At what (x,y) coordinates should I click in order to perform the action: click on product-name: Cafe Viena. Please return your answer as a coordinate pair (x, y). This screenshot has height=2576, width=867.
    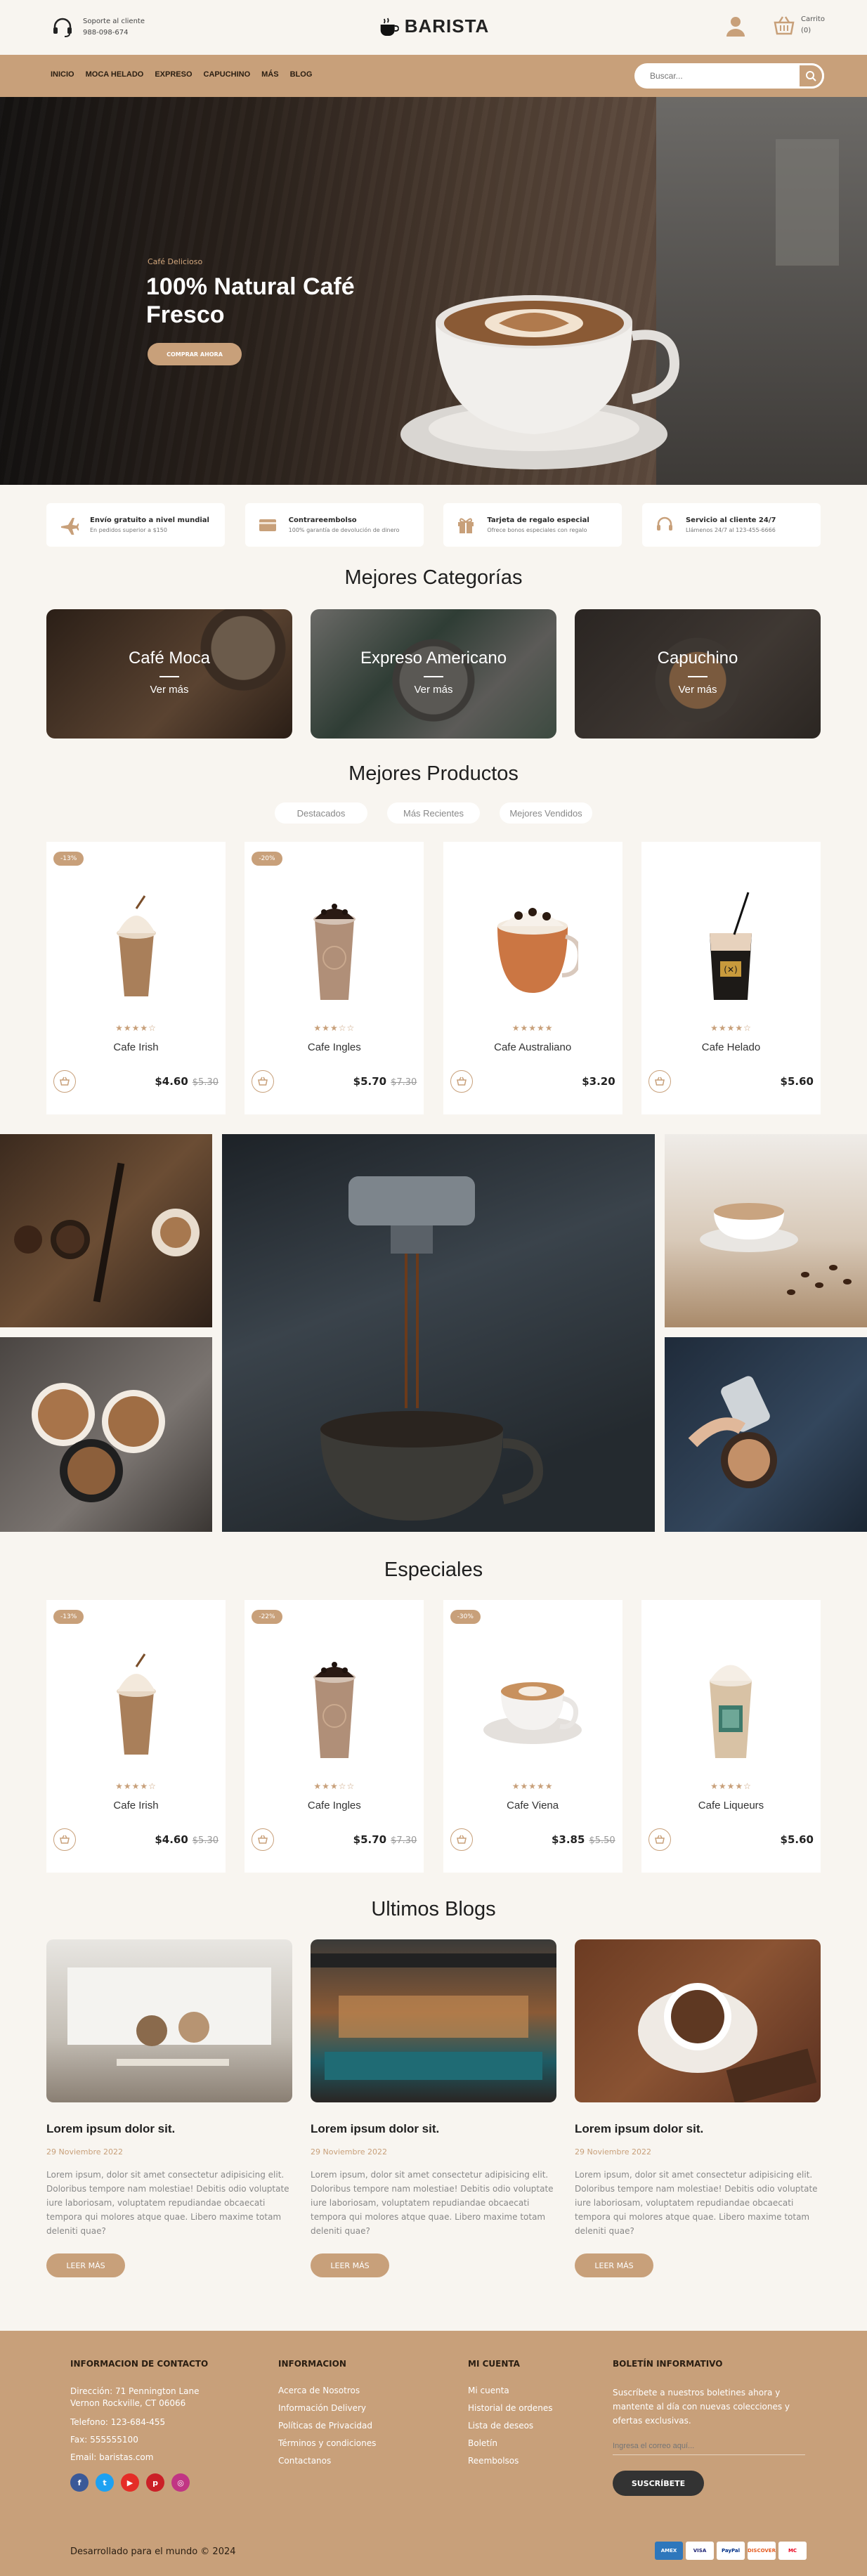
    Looking at the image, I should click on (532, 1805).